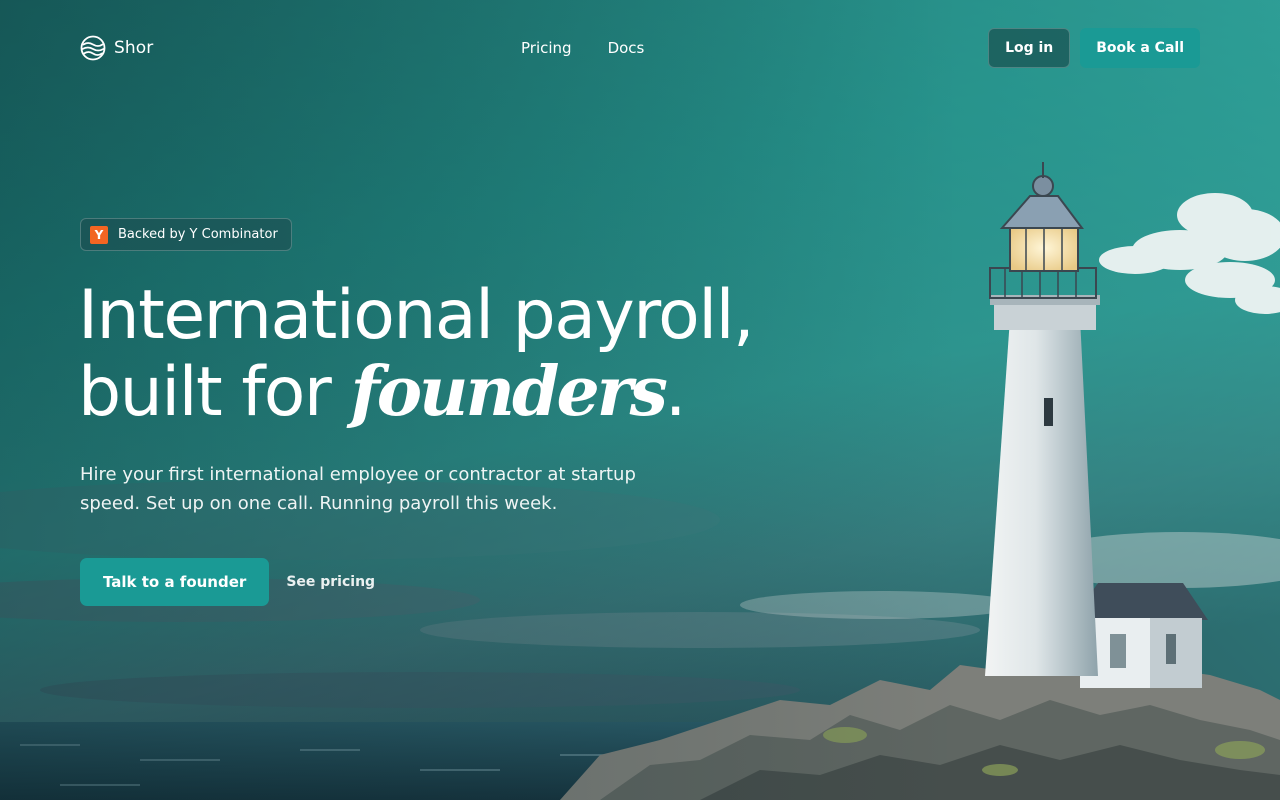 This screenshot has height=800, width=1280. I want to click on nav-links: Pricing Docs, so click(582, 48).